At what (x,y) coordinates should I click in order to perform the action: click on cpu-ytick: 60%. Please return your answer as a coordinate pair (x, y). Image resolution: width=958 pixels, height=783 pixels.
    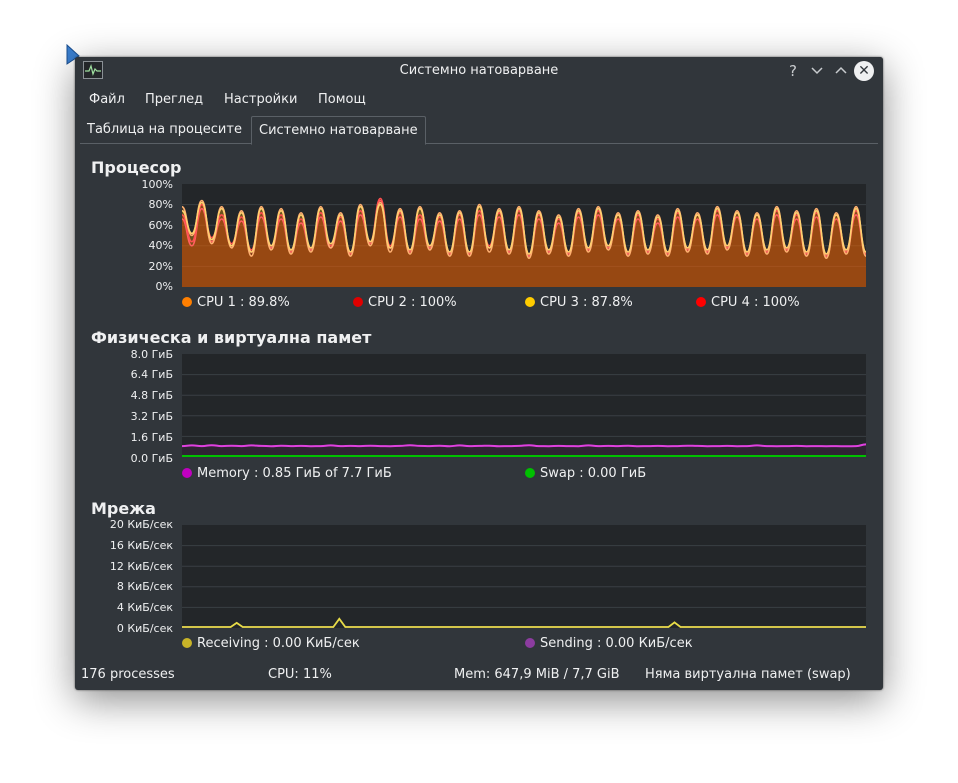
    Looking at the image, I should click on (160, 225).